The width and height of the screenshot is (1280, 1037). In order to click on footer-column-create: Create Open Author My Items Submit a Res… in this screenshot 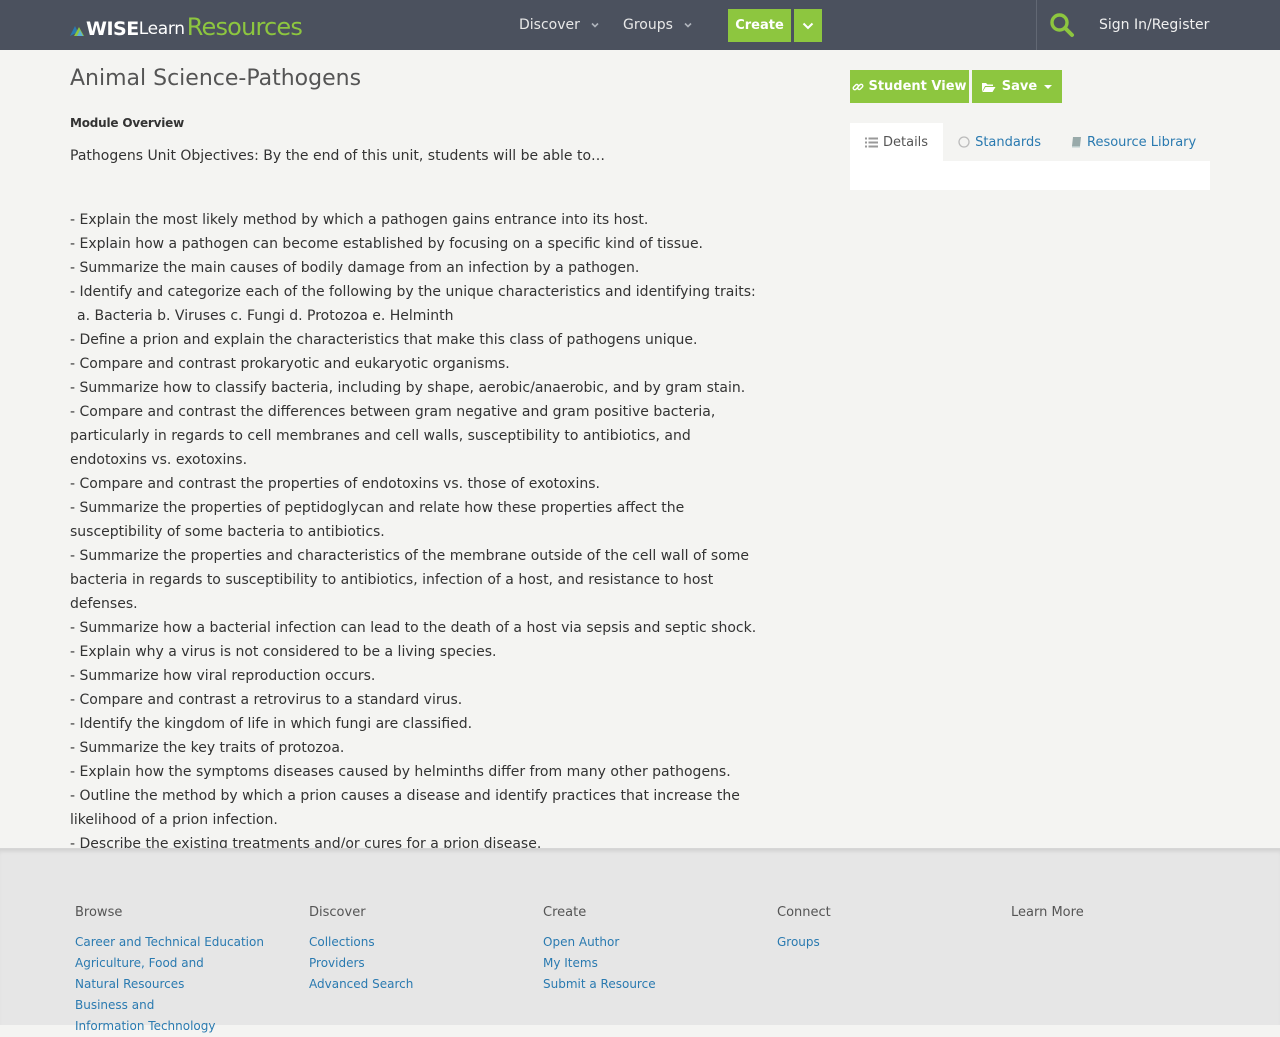, I will do `click(643, 950)`.